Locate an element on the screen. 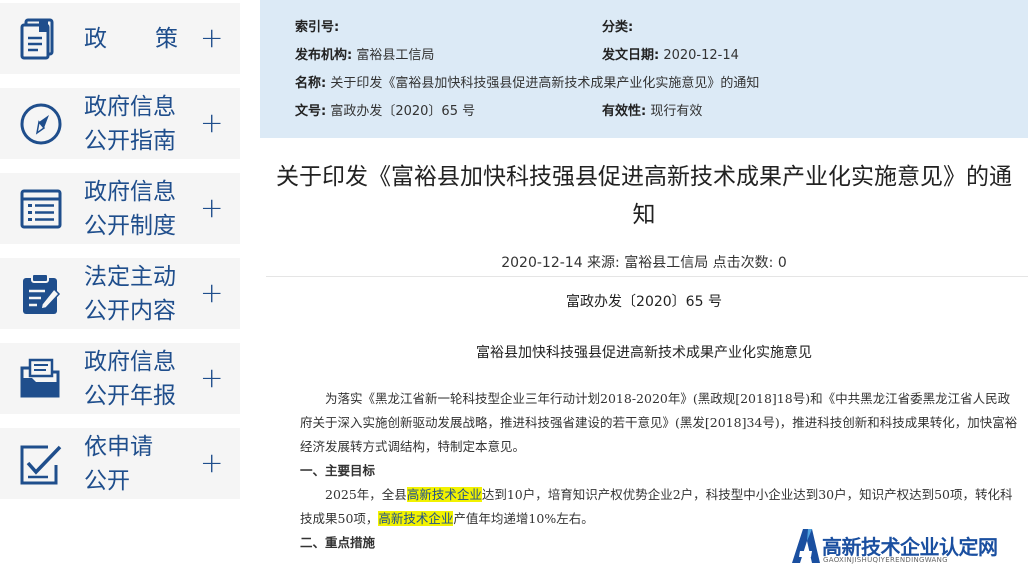  meta-index: 索引号: is located at coordinates (317, 27).